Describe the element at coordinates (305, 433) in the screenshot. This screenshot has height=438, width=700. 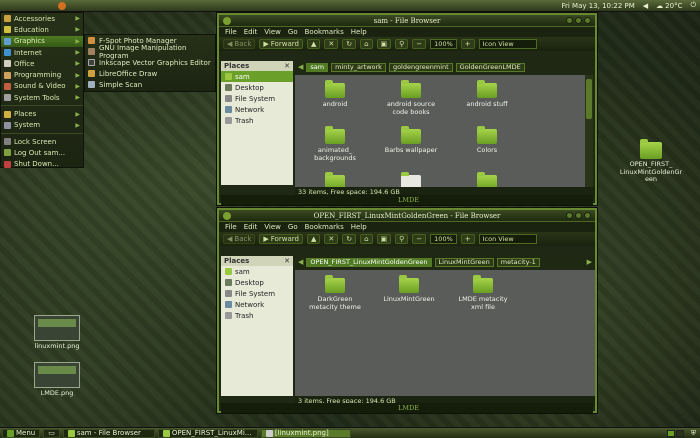
I see `taskbar-item-linuxmint-png: [linuxmint.png]` at that location.